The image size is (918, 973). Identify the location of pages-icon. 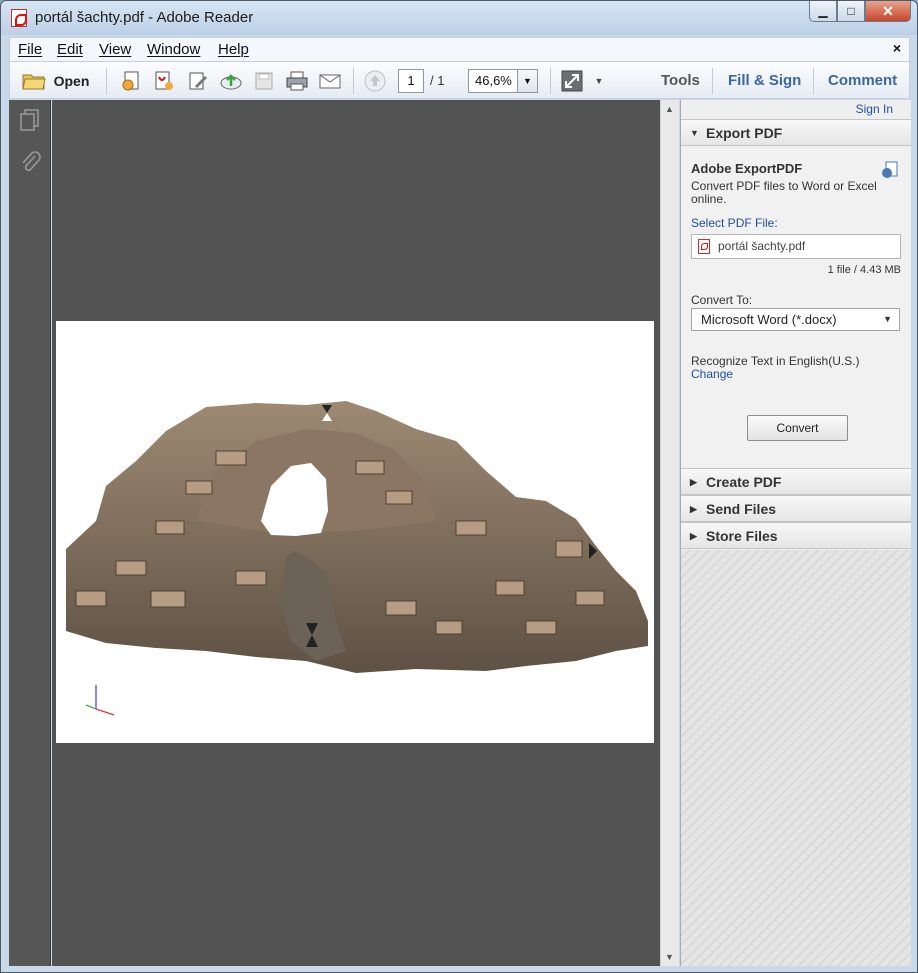
(29, 120).